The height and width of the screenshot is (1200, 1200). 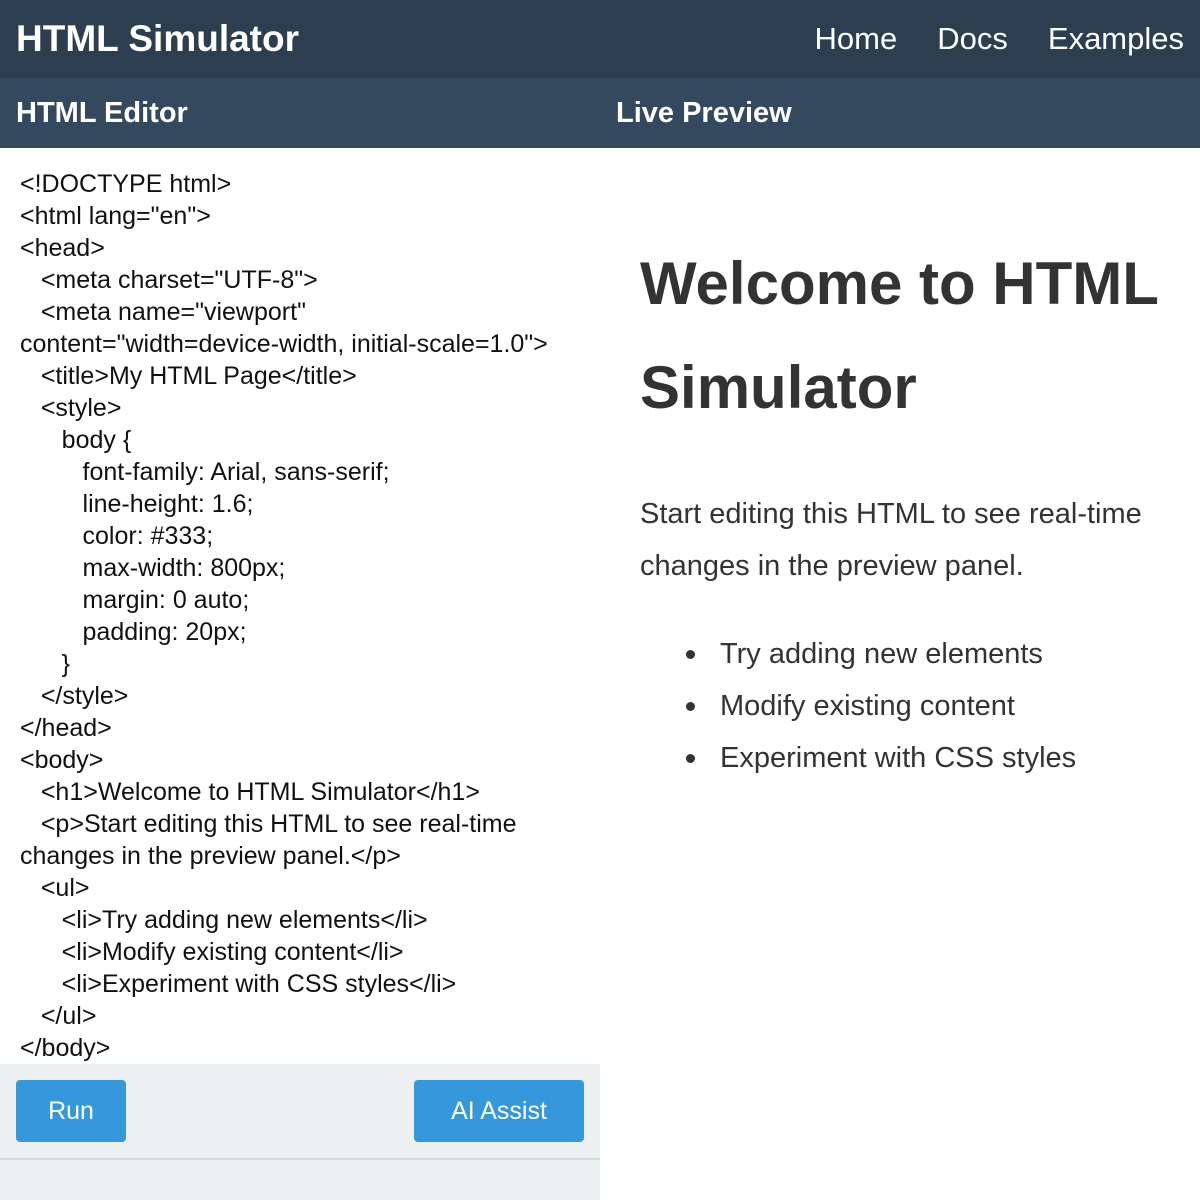 I want to click on code-line: max-width: 800px;, so click(x=153, y=568).